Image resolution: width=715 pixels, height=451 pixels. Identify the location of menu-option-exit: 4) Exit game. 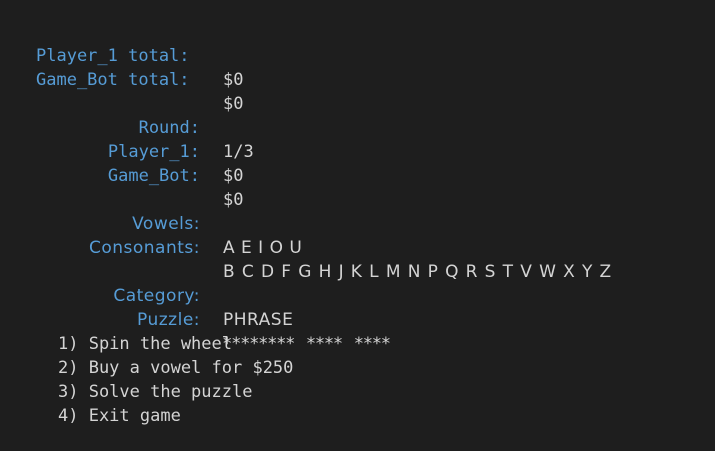
(119, 416).